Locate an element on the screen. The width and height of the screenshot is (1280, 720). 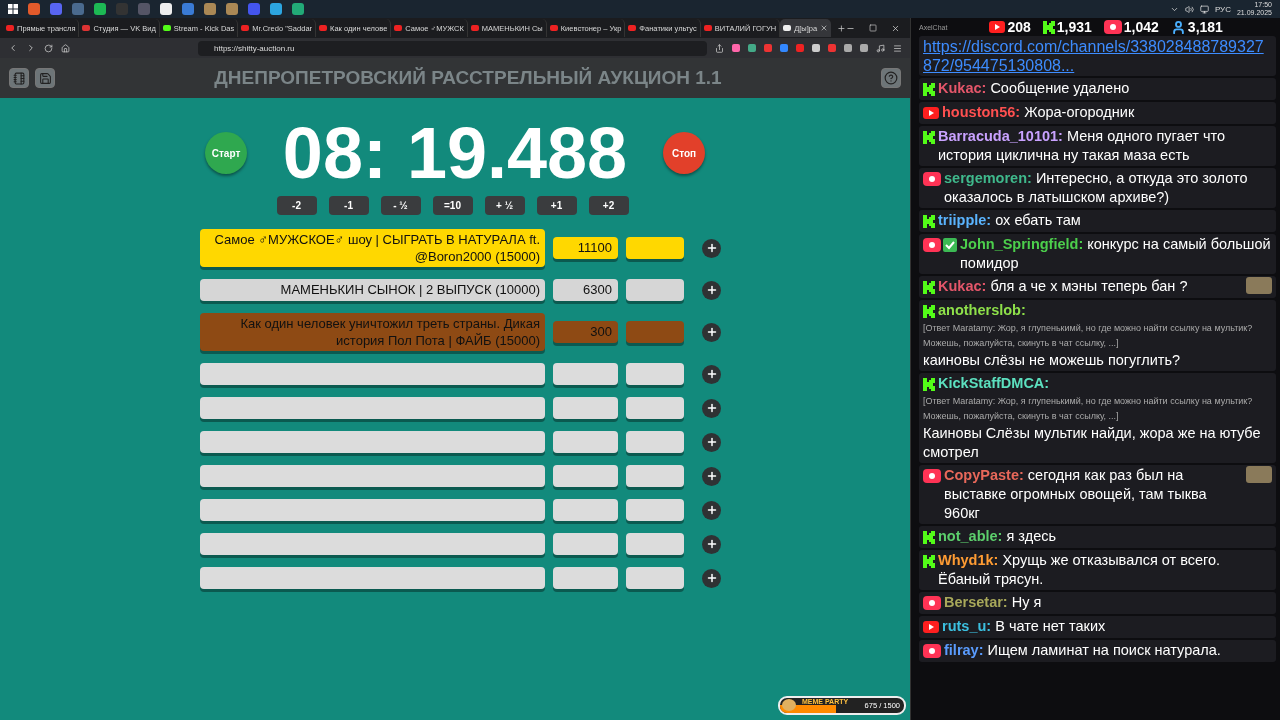
network-icon is located at coordinates (1204, 9).